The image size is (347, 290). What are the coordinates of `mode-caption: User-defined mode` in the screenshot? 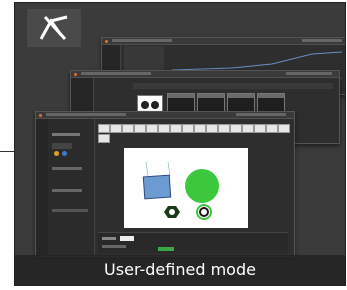 It's located at (180, 269).